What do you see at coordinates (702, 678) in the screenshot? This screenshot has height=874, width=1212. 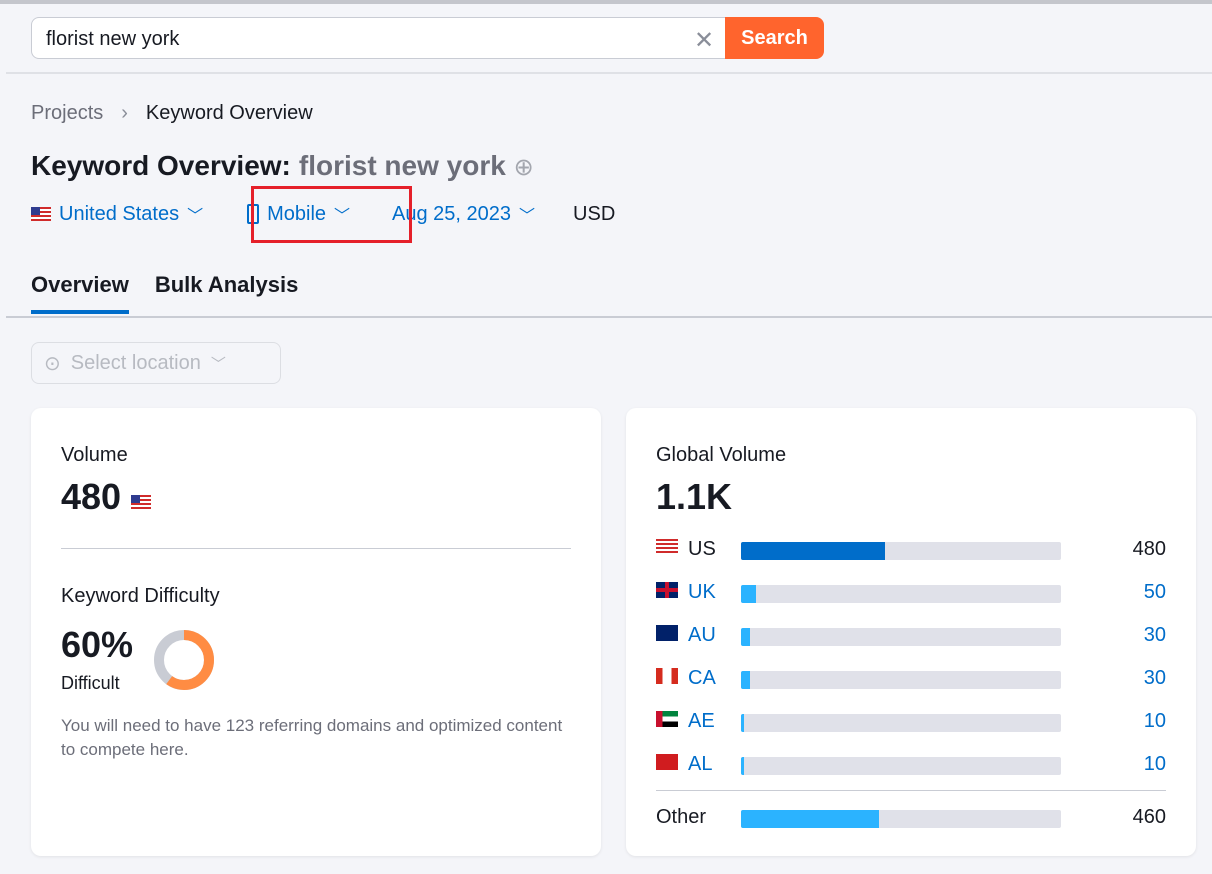 I see `country-code: CA` at bounding box center [702, 678].